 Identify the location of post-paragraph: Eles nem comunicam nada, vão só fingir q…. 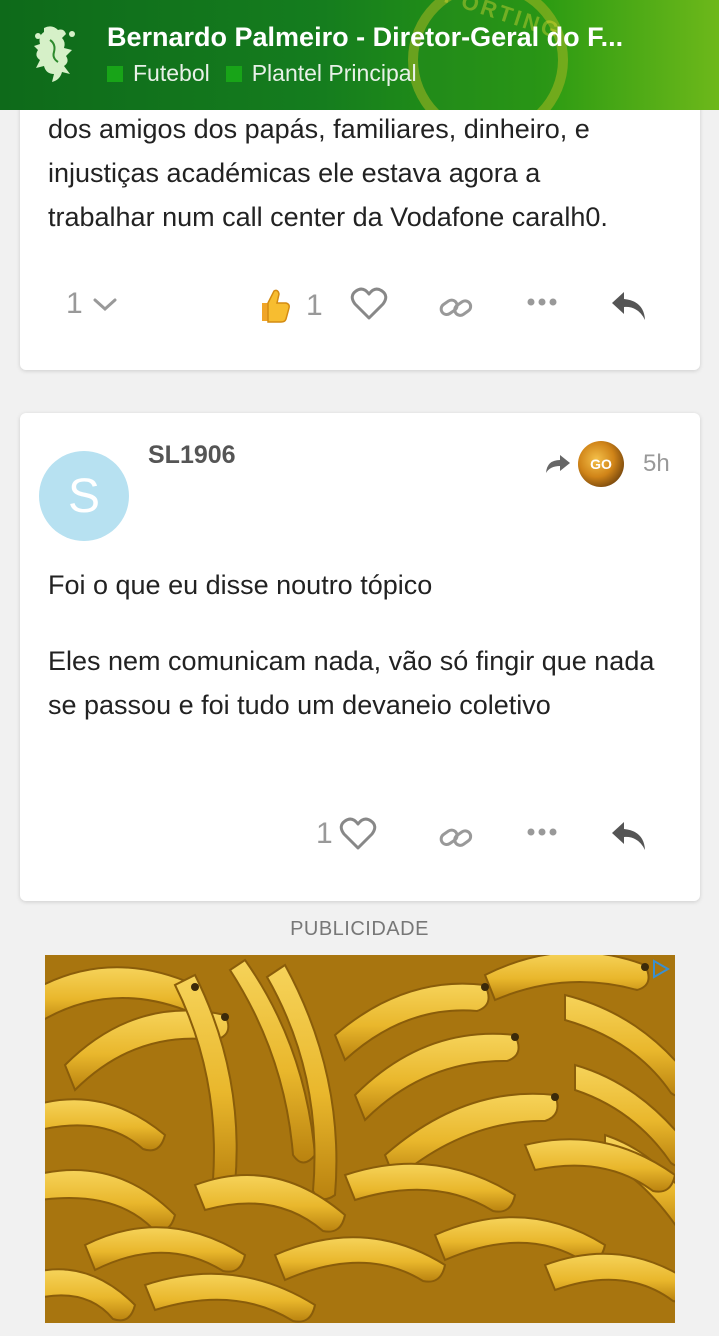
(351, 683).